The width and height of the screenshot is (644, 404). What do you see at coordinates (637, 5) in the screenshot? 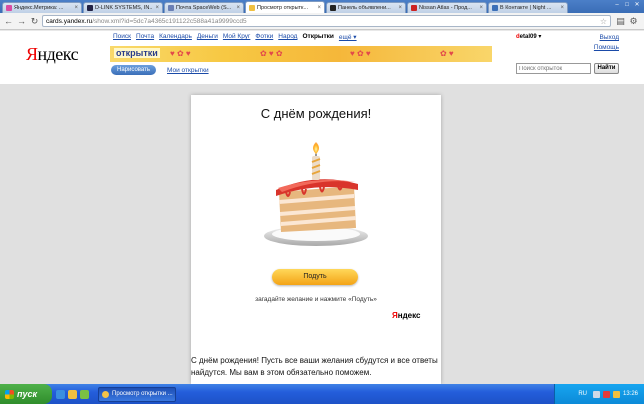
I see `close-icon: ✕` at bounding box center [637, 5].